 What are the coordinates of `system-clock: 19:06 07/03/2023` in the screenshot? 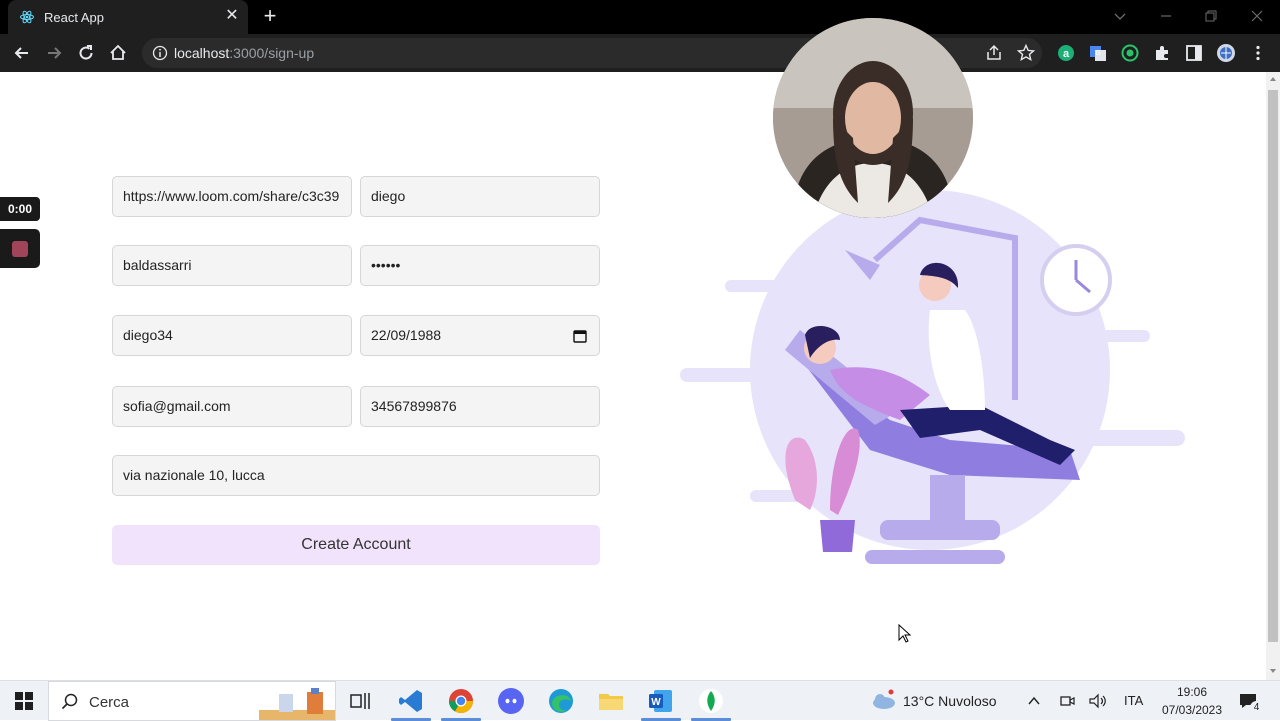 It's located at (1192, 701).